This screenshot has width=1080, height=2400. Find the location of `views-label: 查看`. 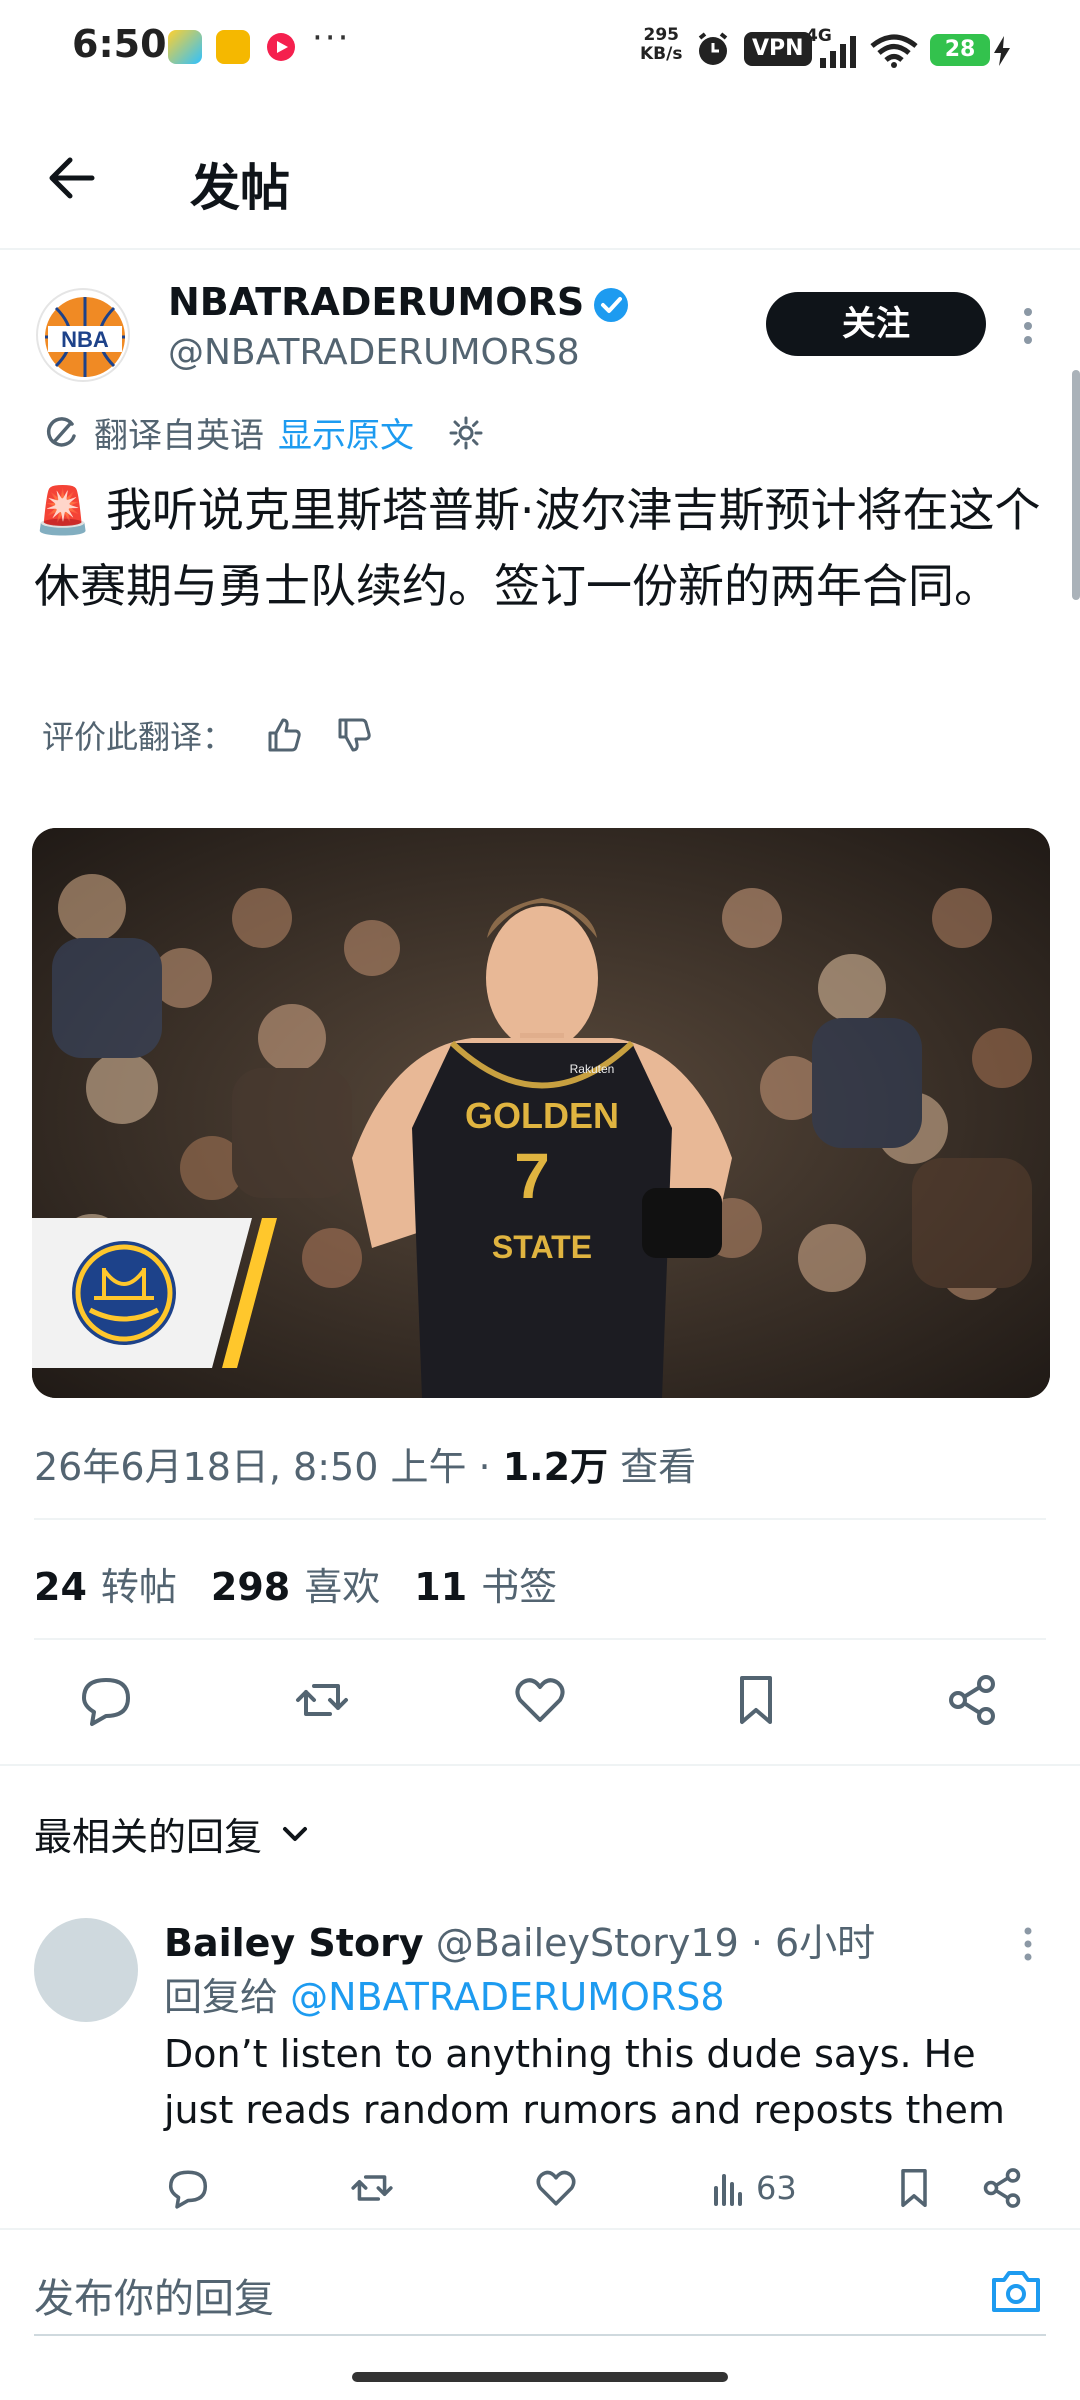

views-label: 查看 is located at coordinates (652, 1467).